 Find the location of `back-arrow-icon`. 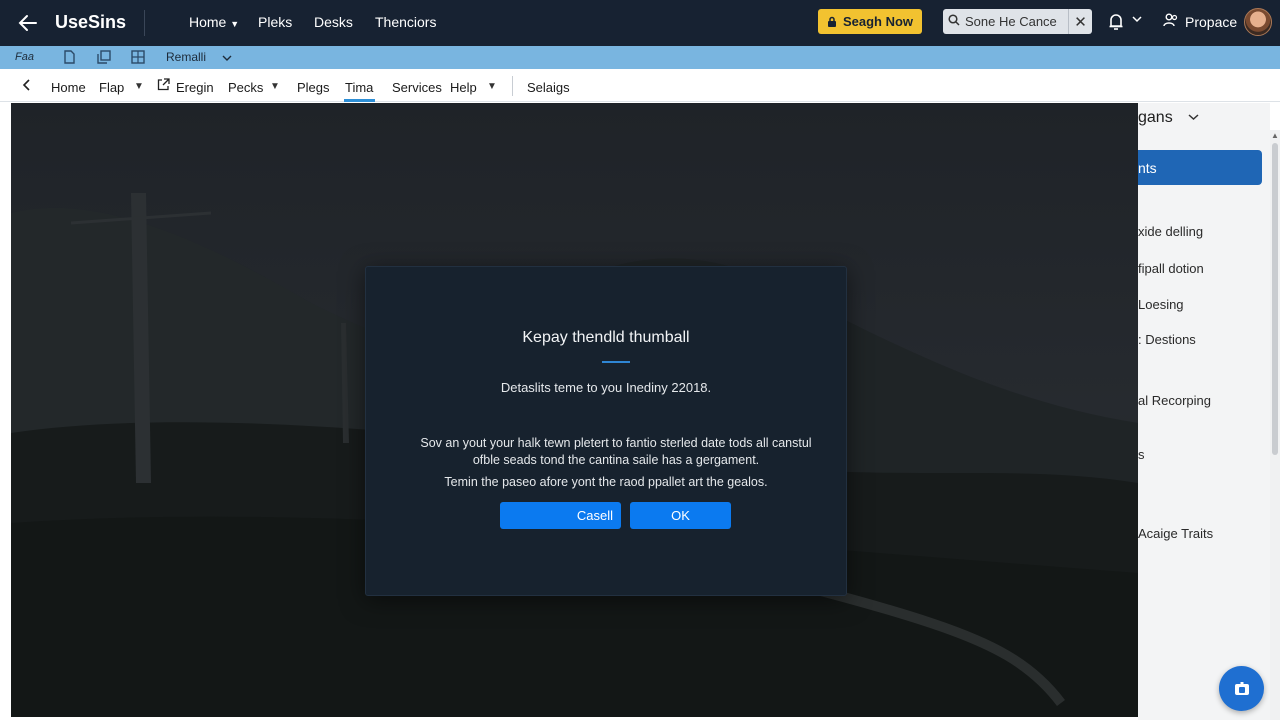

back-arrow-icon is located at coordinates (28, 23).